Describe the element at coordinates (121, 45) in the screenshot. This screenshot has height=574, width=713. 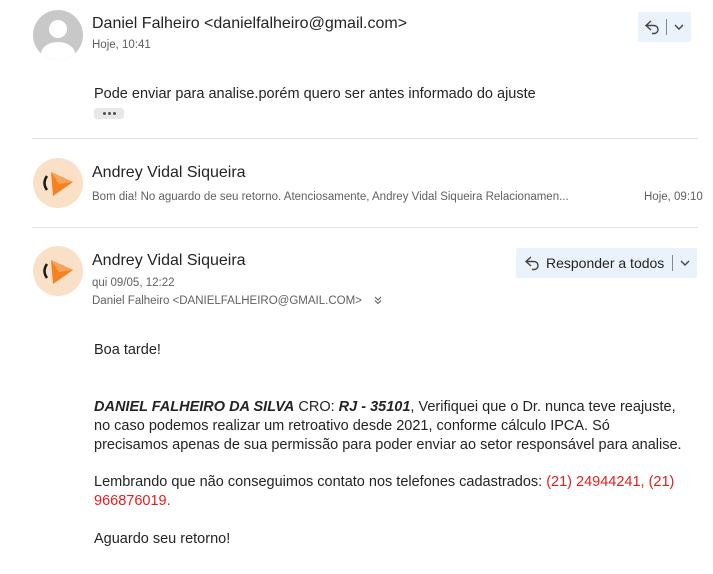
I see `message-time: Hoje, 10:41` at that location.